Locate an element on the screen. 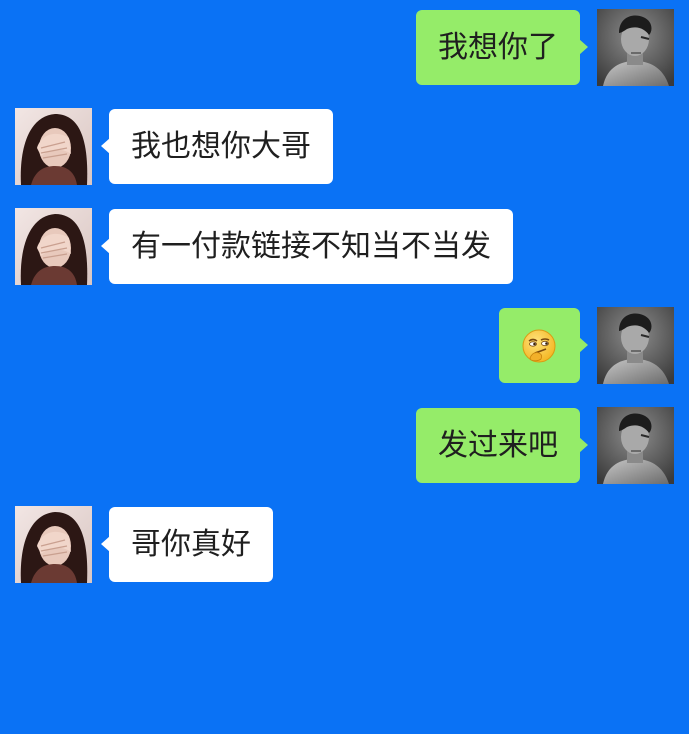 Image resolution: width=689 pixels, height=734 pixels. message-bubble-outgoing: 发过来吧 is located at coordinates (502, 445).